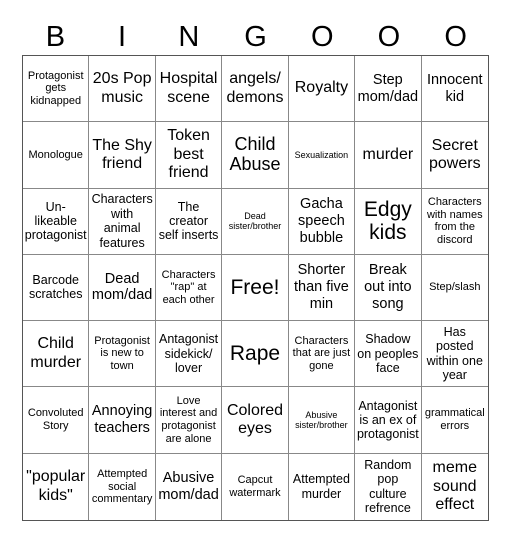 This screenshot has width=511, height=544. What do you see at coordinates (122, 486) in the screenshot?
I see `bingo-cell: Attempted social commentary` at bounding box center [122, 486].